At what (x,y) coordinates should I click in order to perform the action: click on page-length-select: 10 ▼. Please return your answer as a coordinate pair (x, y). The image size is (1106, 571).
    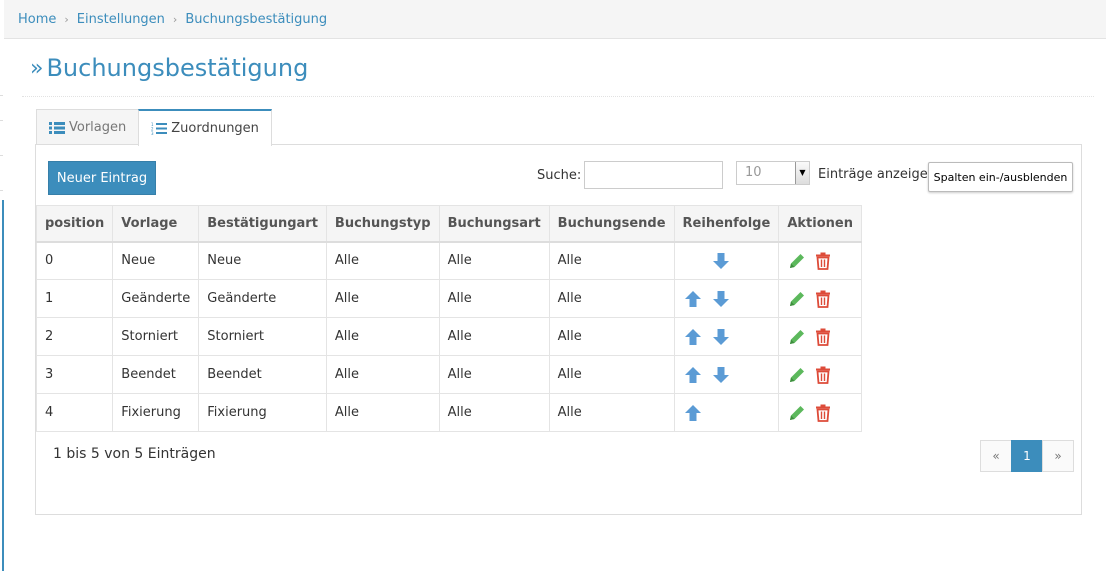
    Looking at the image, I should click on (773, 173).